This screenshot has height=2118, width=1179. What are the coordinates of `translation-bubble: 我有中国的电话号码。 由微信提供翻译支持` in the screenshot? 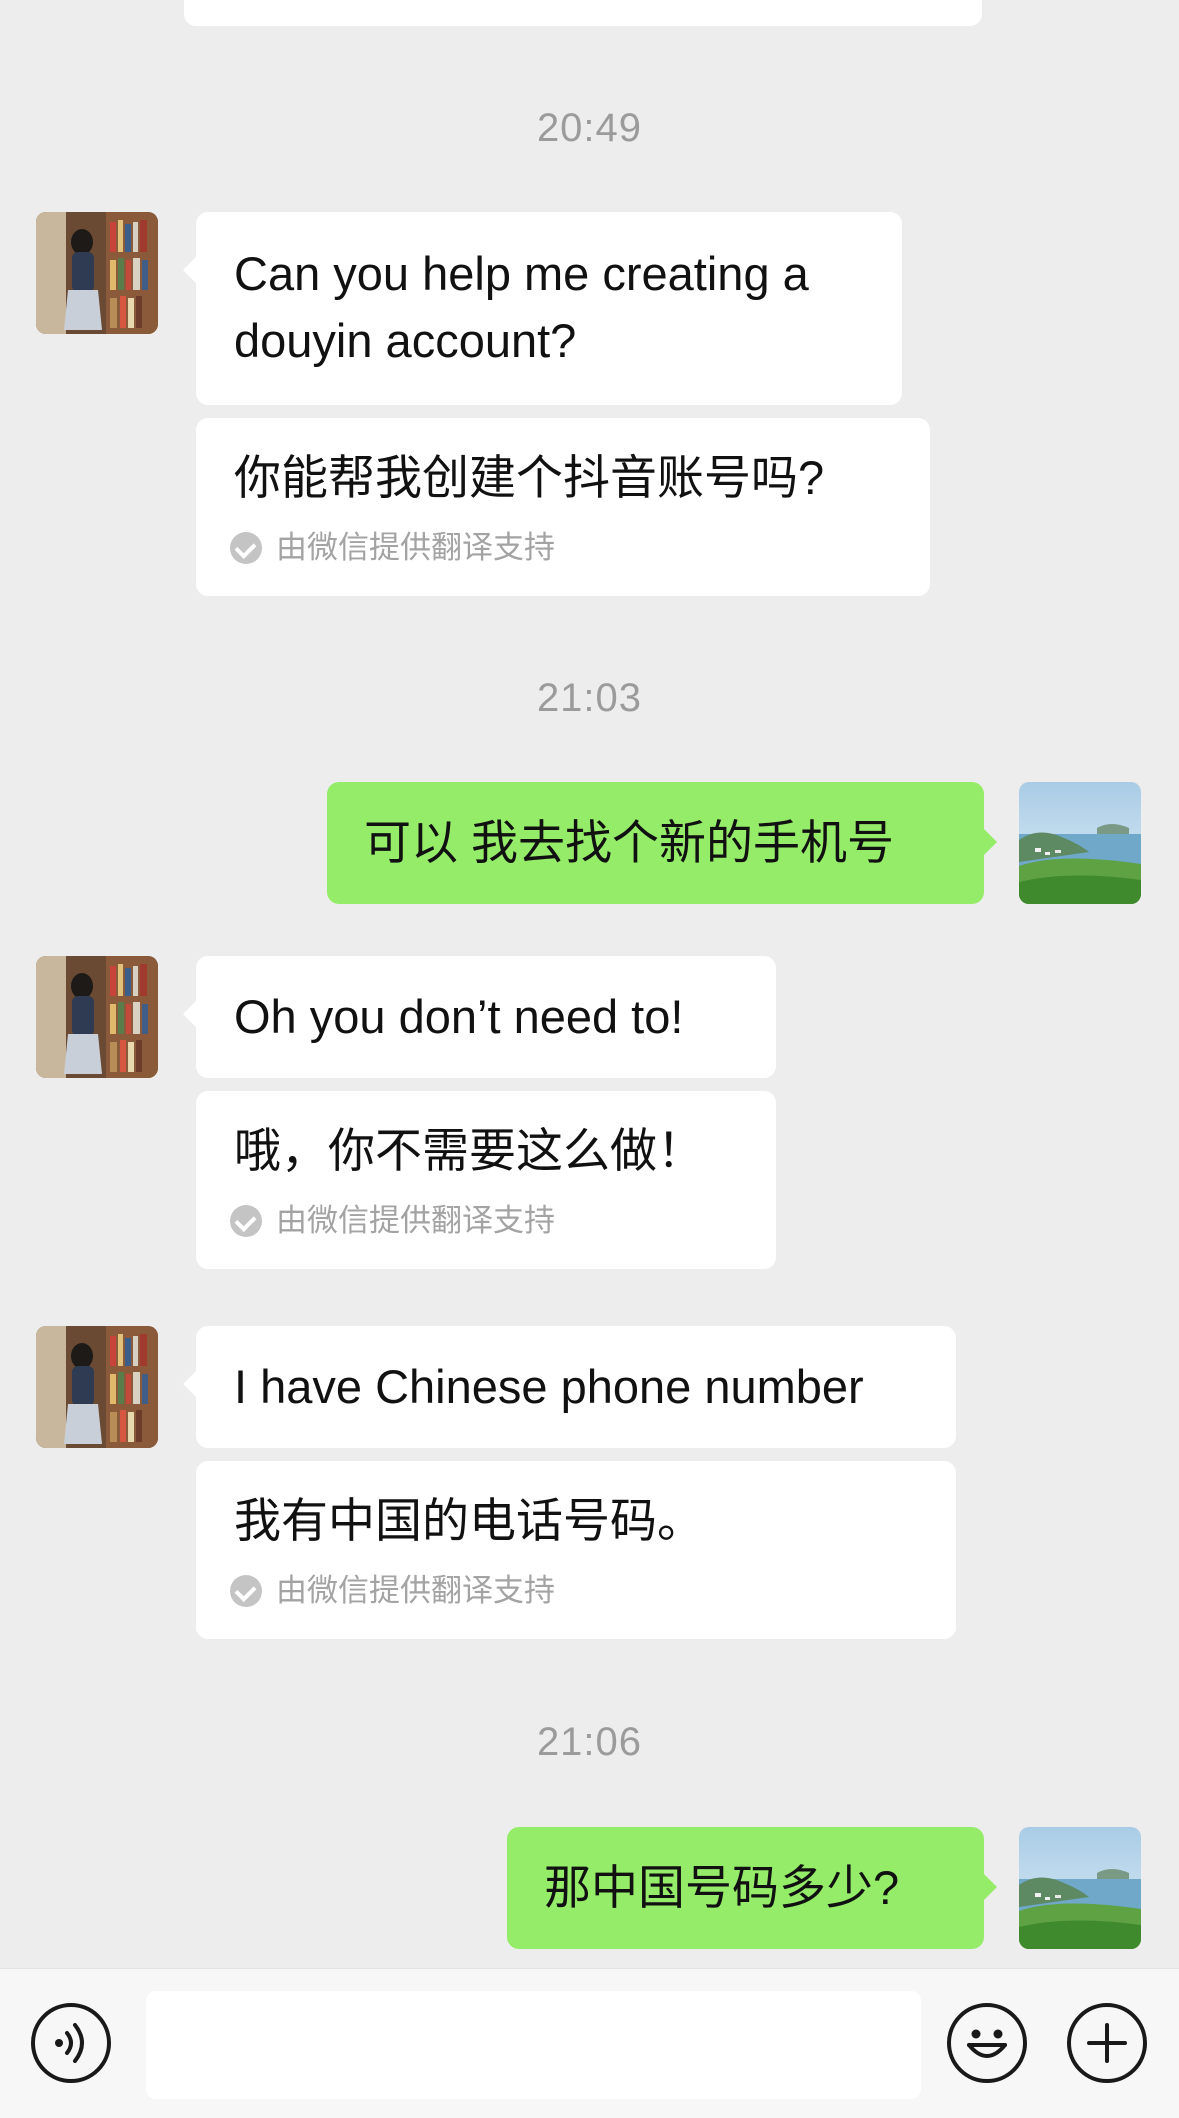 It's located at (576, 1550).